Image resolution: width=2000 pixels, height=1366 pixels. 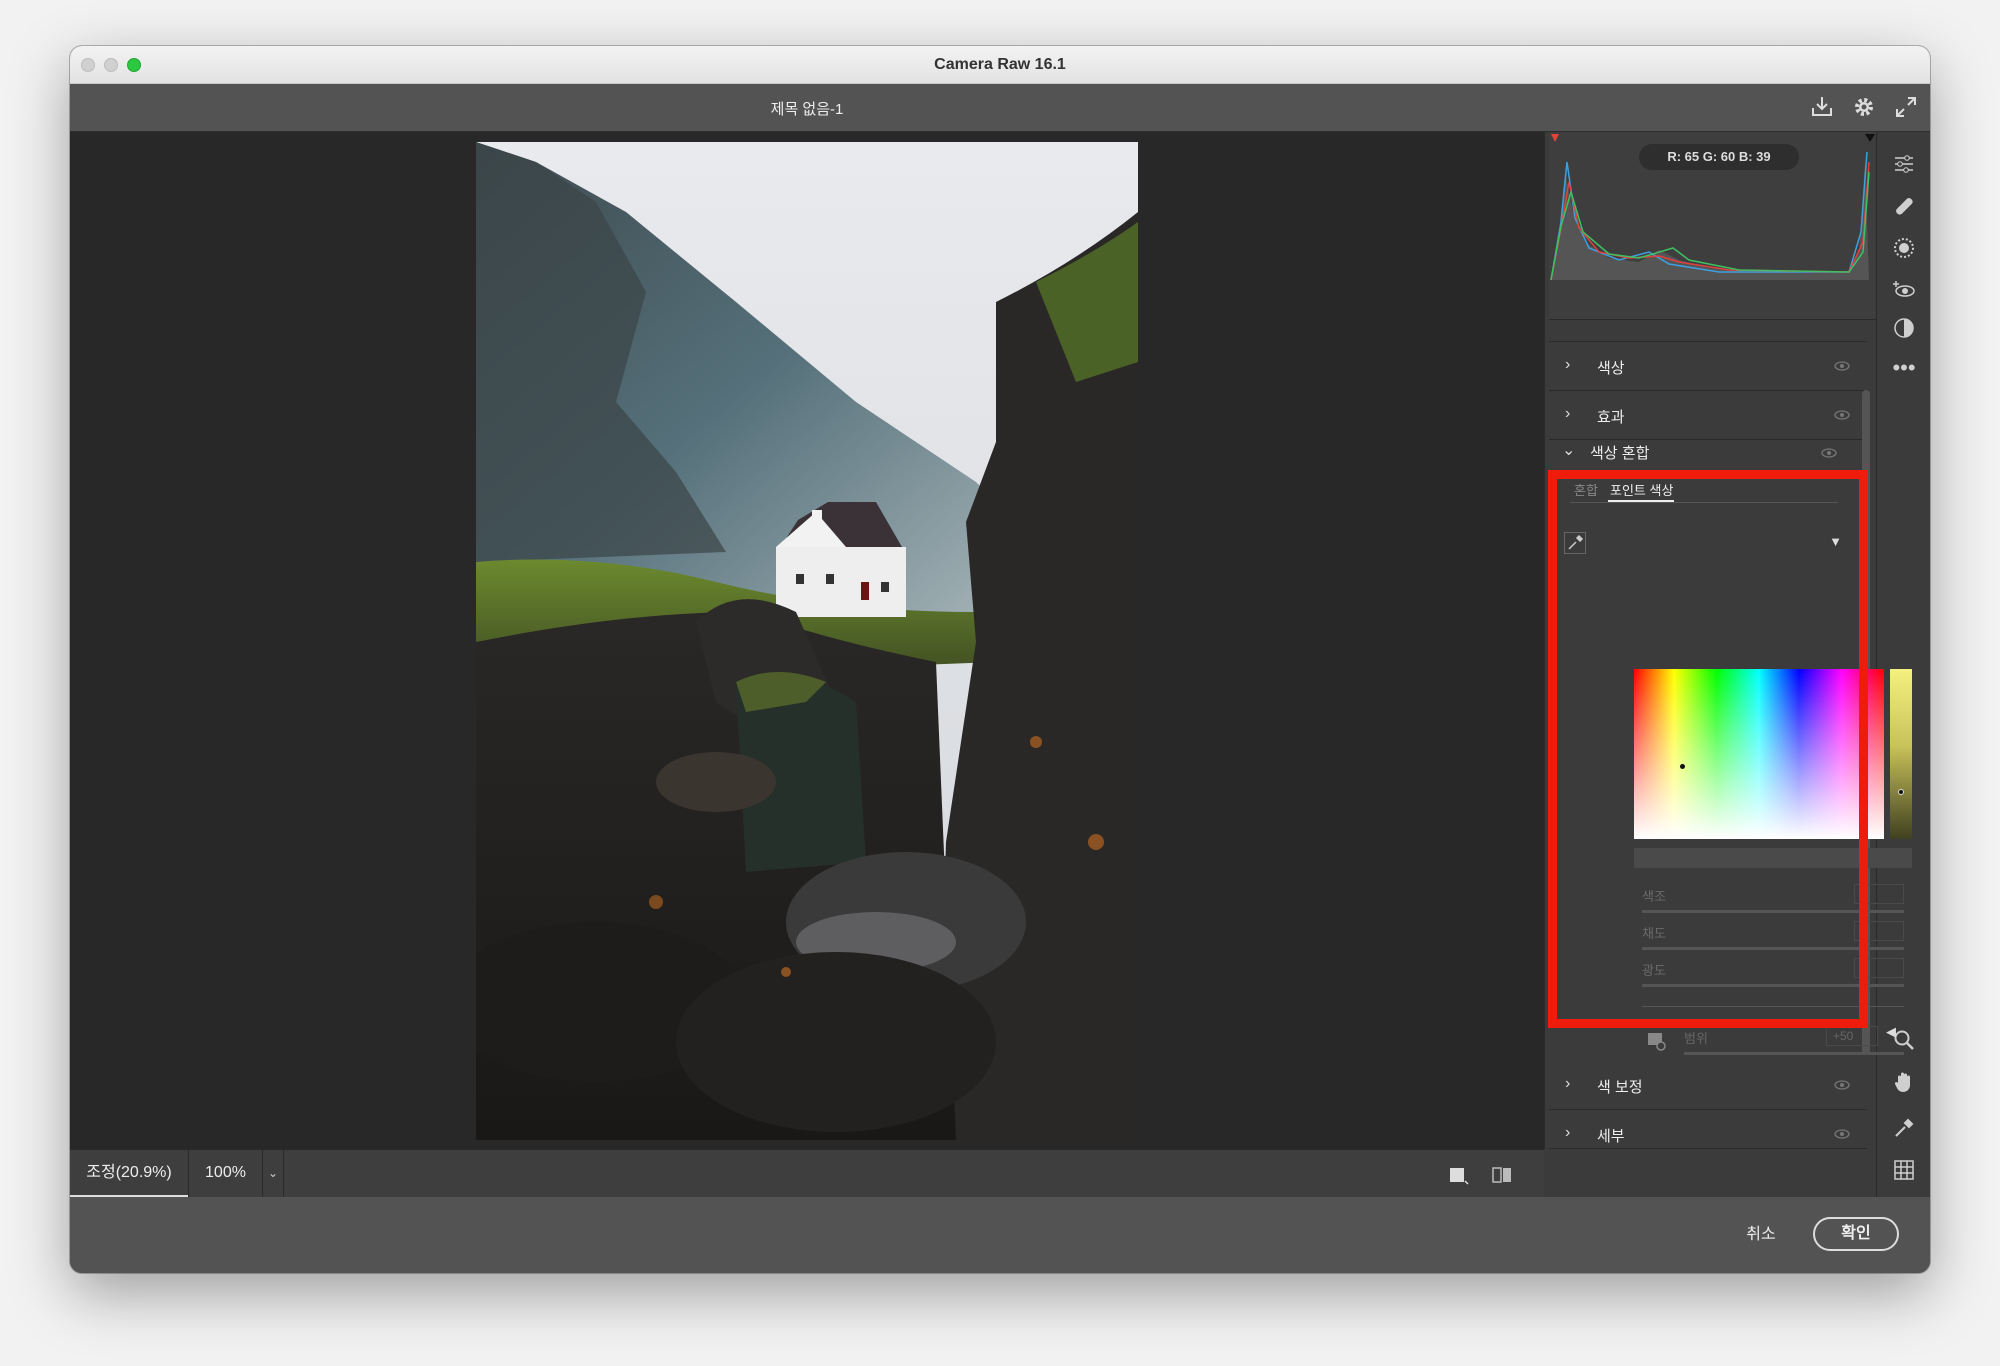 I want to click on zoom-dropdown: ⌄, so click(x=273, y=1174).